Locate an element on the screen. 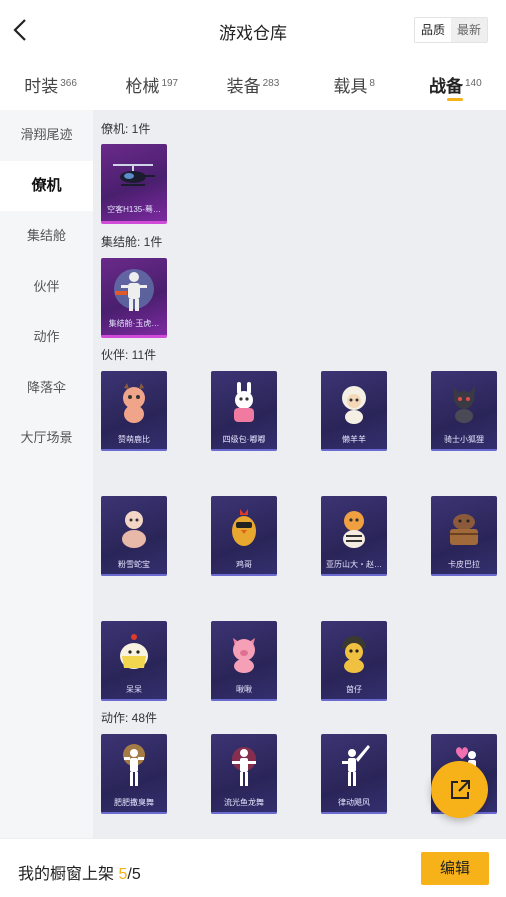 This screenshot has height=897, width=506. capybara-pet-icon is located at coordinates (464, 528).